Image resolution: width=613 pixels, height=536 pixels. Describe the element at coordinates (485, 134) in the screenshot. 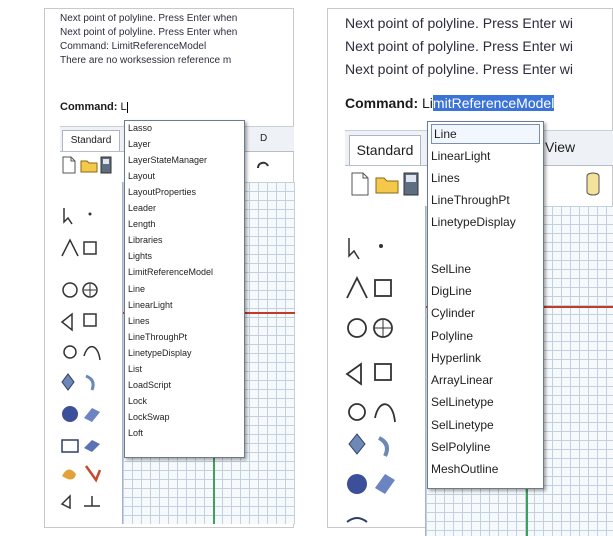

I see `dropdown-item-selected: Line` at that location.